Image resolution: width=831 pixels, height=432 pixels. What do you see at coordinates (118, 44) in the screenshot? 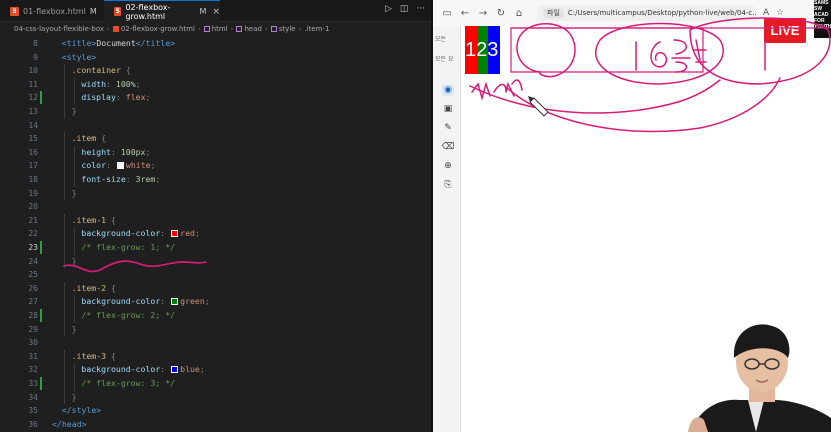
I see `code-line: <title>Document</title>` at bounding box center [118, 44].